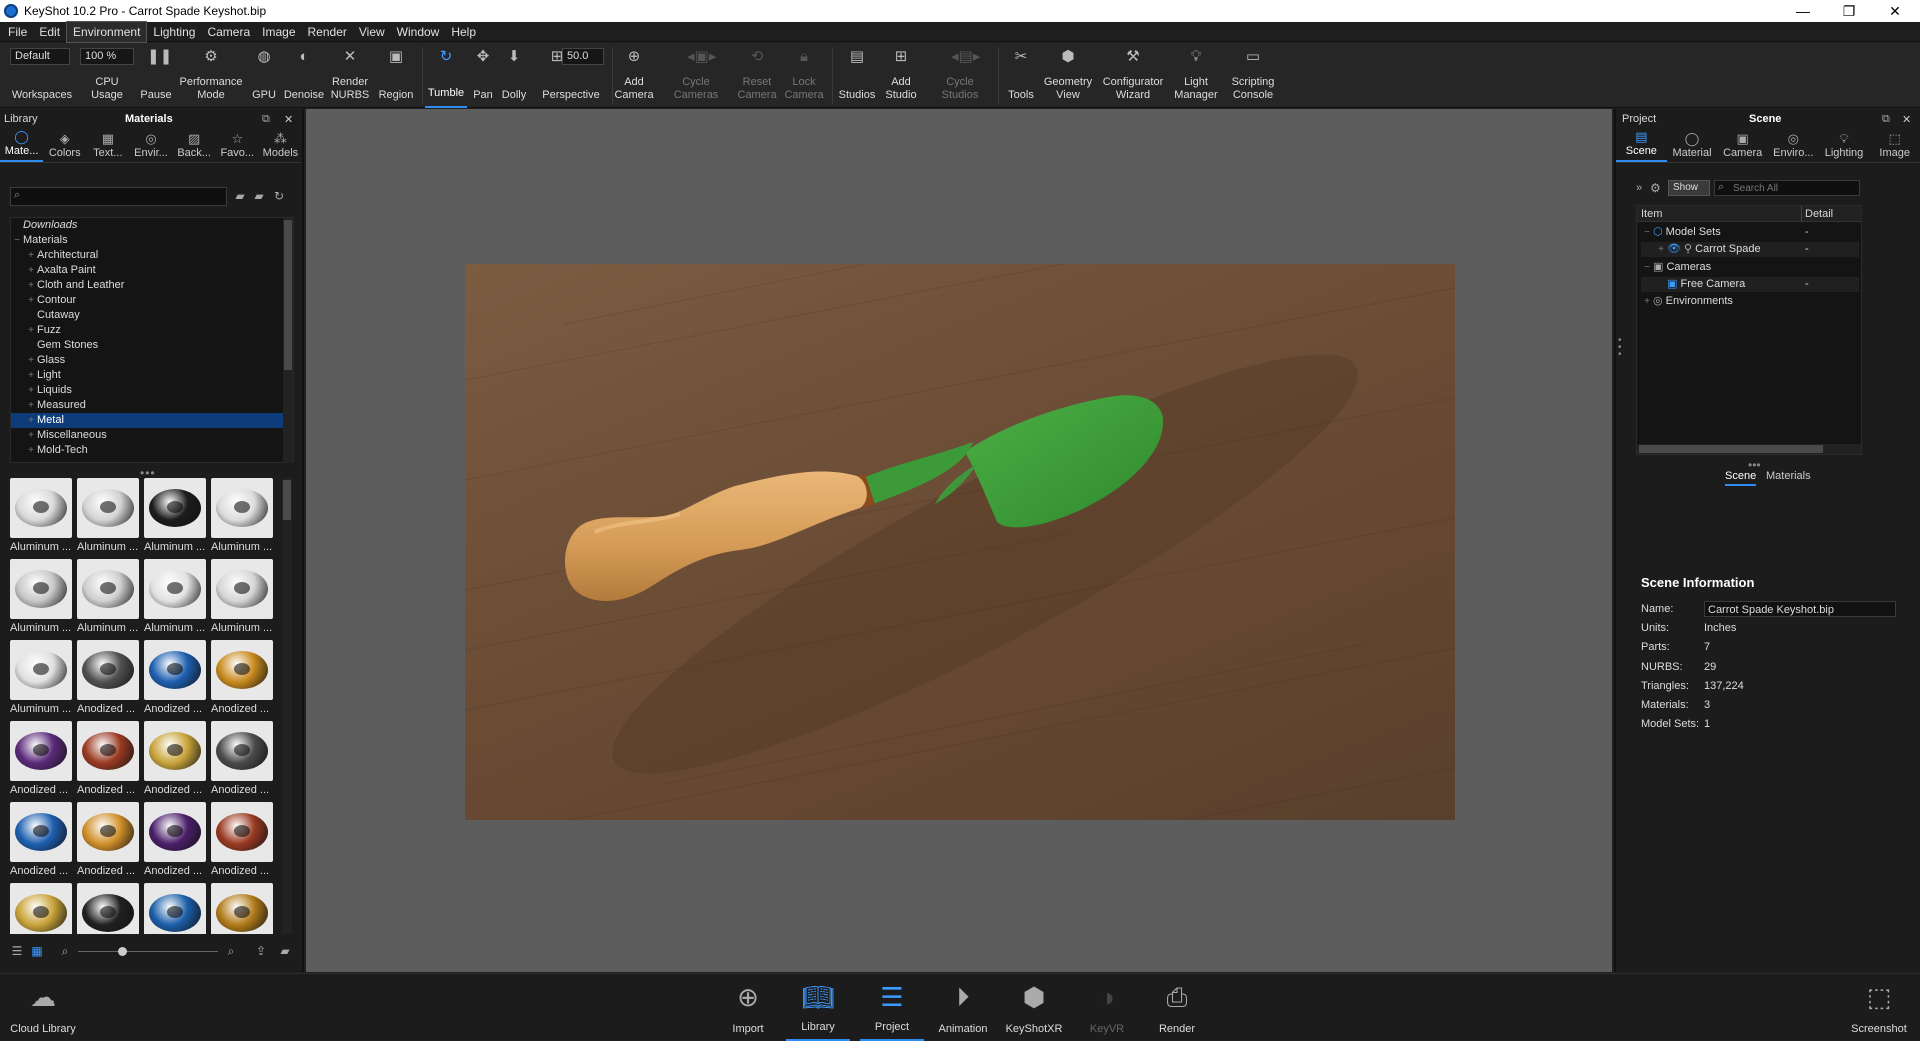 This screenshot has height=1041, width=1920. What do you see at coordinates (1133, 75) in the screenshot?
I see `configurator-wizard-button: ⚒ Configurator Wizard` at bounding box center [1133, 75].